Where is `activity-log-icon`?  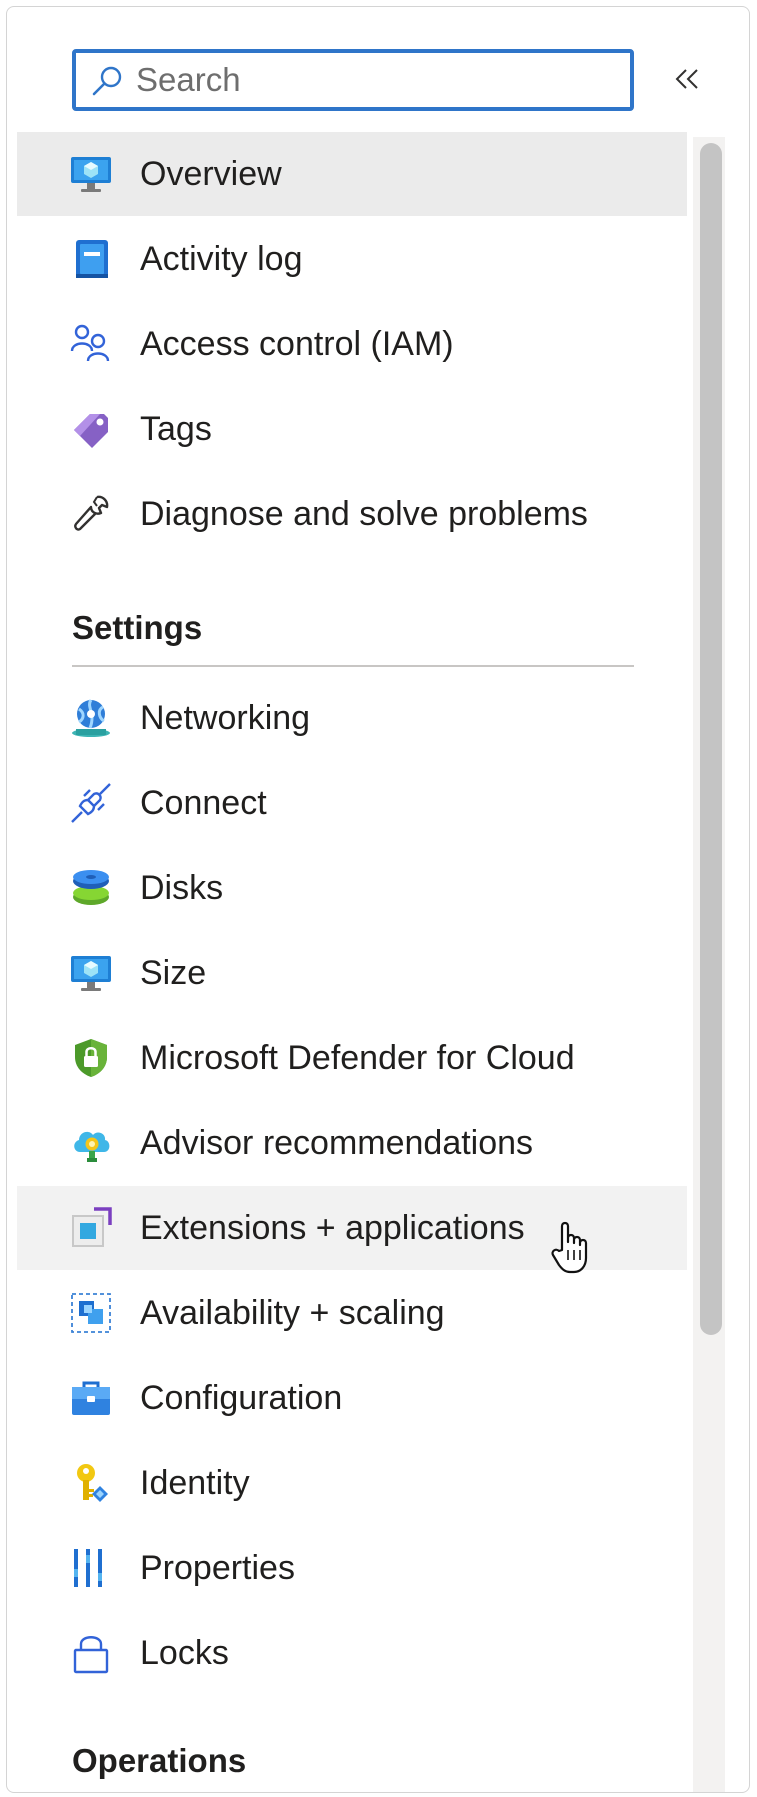
activity-log-icon is located at coordinates (91, 259).